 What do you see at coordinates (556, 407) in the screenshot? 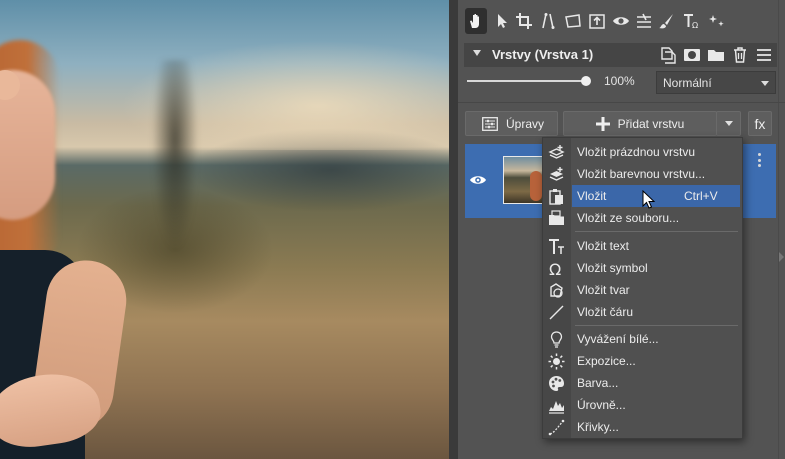
I see `histogram-icon` at bounding box center [556, 407].